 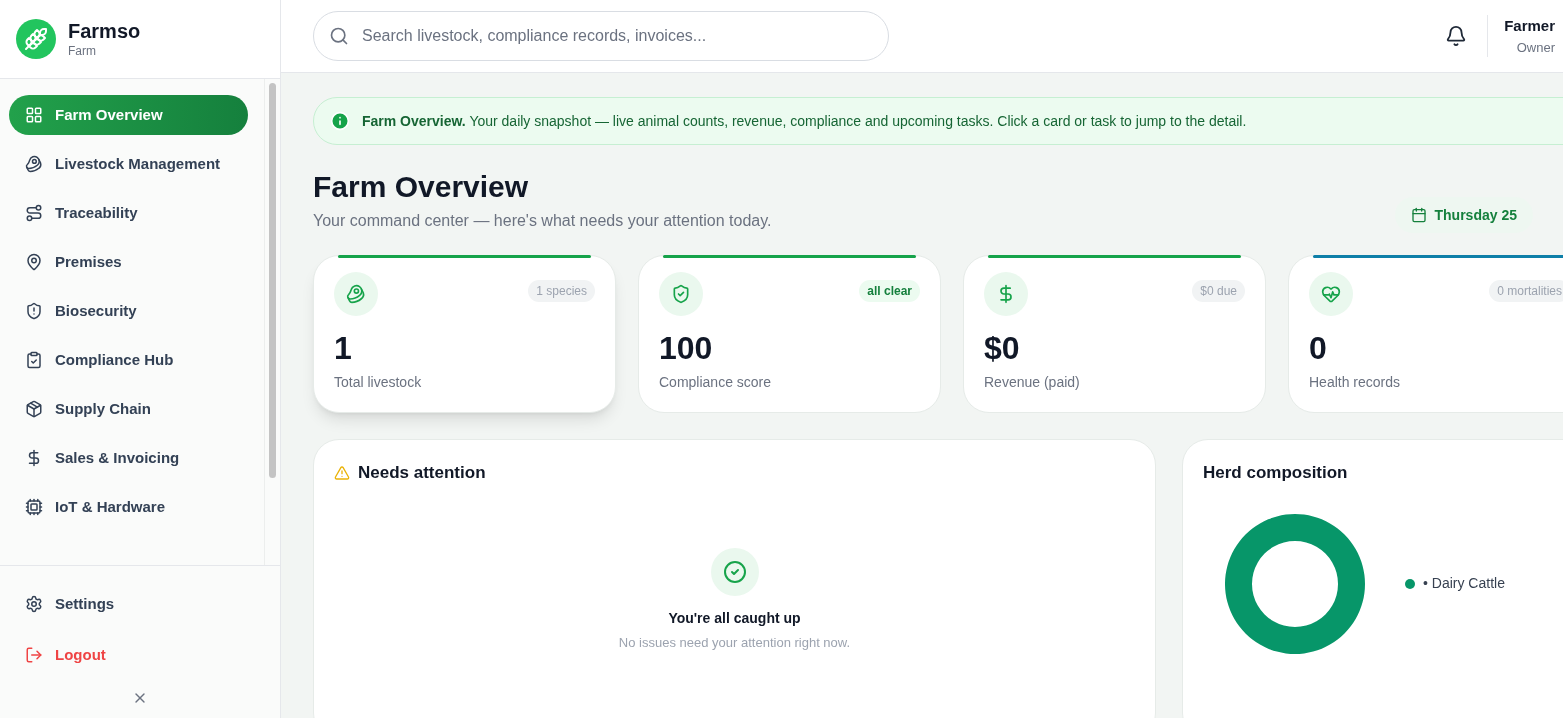 I want to click on stat-value: $0, so click(x=1002, y=348).